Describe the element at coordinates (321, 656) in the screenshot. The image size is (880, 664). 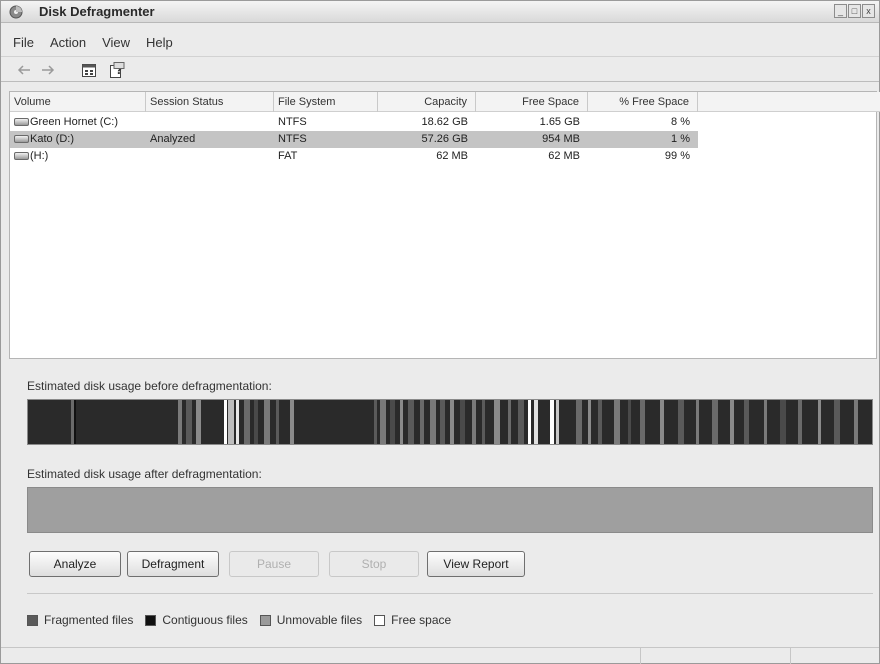
I see `status-pane-main` at that location.